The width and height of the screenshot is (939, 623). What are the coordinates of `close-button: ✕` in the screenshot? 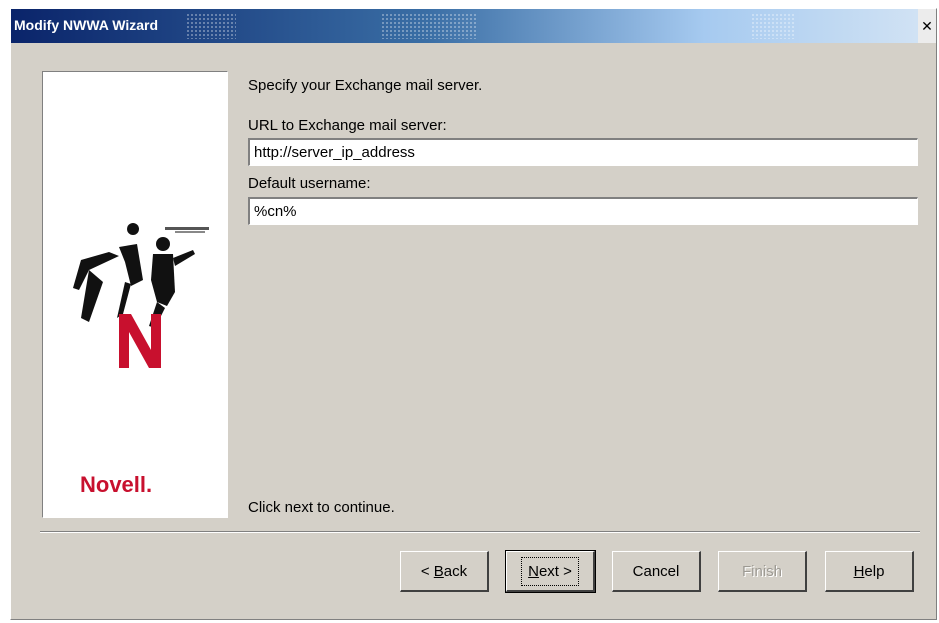 It's located at (927, 26).